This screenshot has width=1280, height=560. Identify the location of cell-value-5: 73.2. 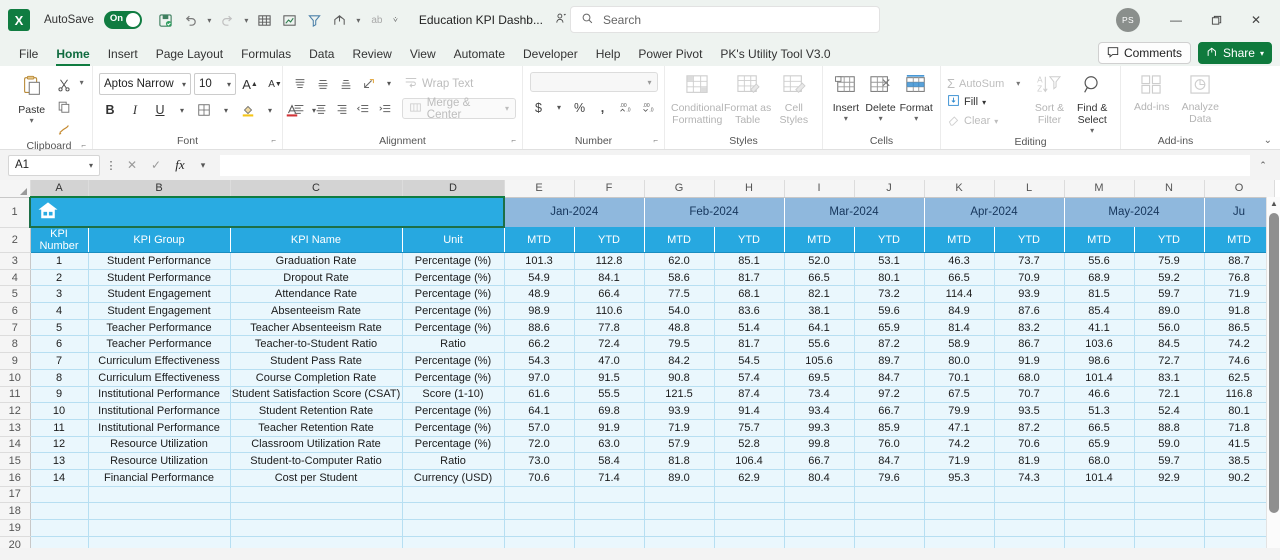
(889, 294).